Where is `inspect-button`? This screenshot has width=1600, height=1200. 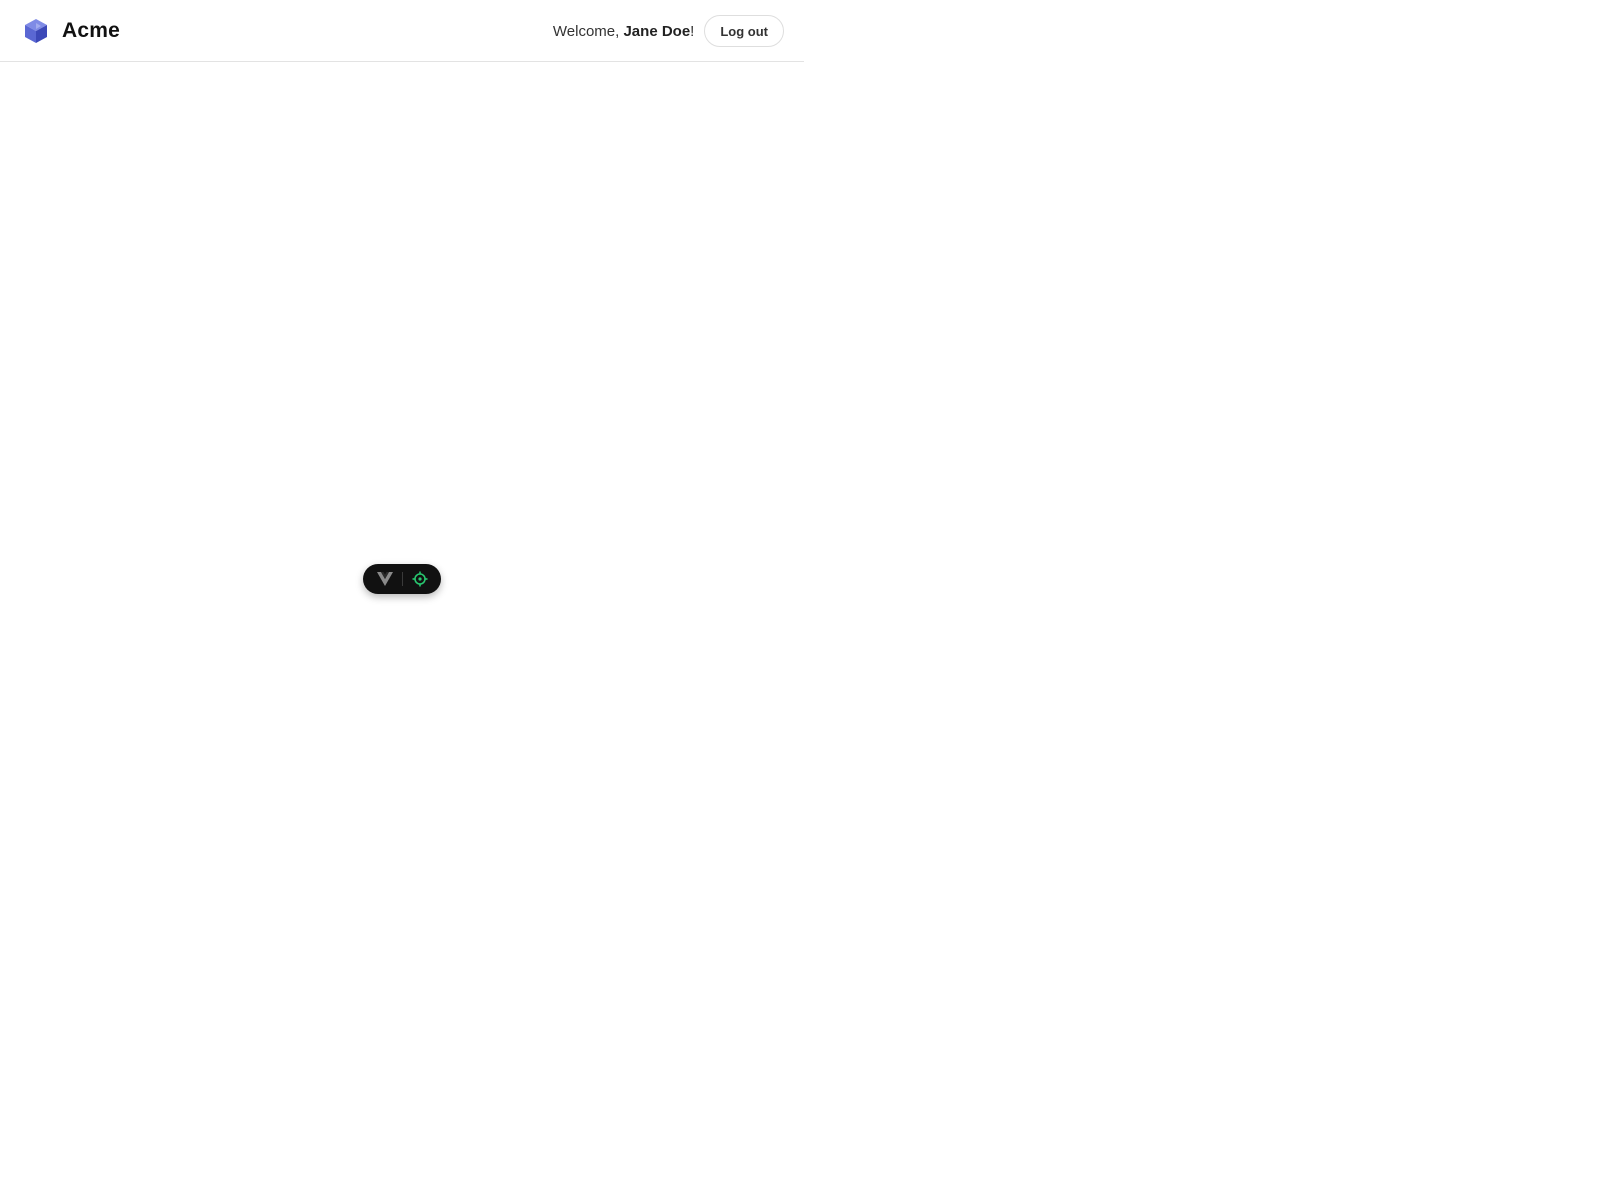
inspect-button is located at coordinates (420, 579).